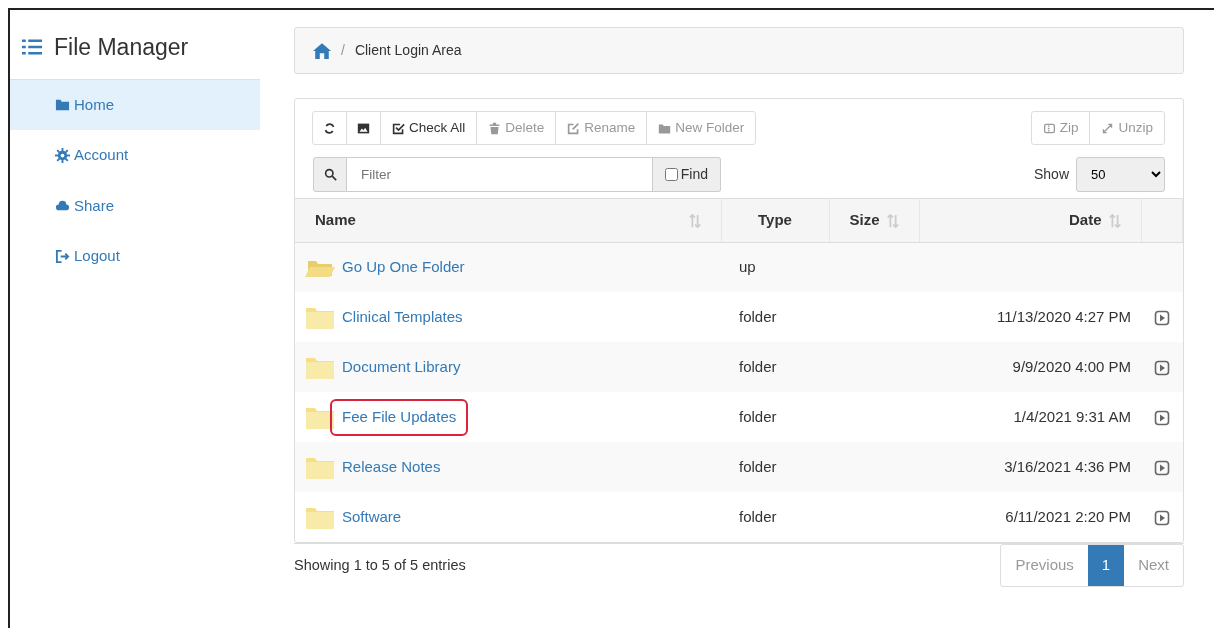 This screenshot has height=628, width=1214. Describe the element at coordinates (775, 220) in the screenshot. I see `column-header: Type` at that location.